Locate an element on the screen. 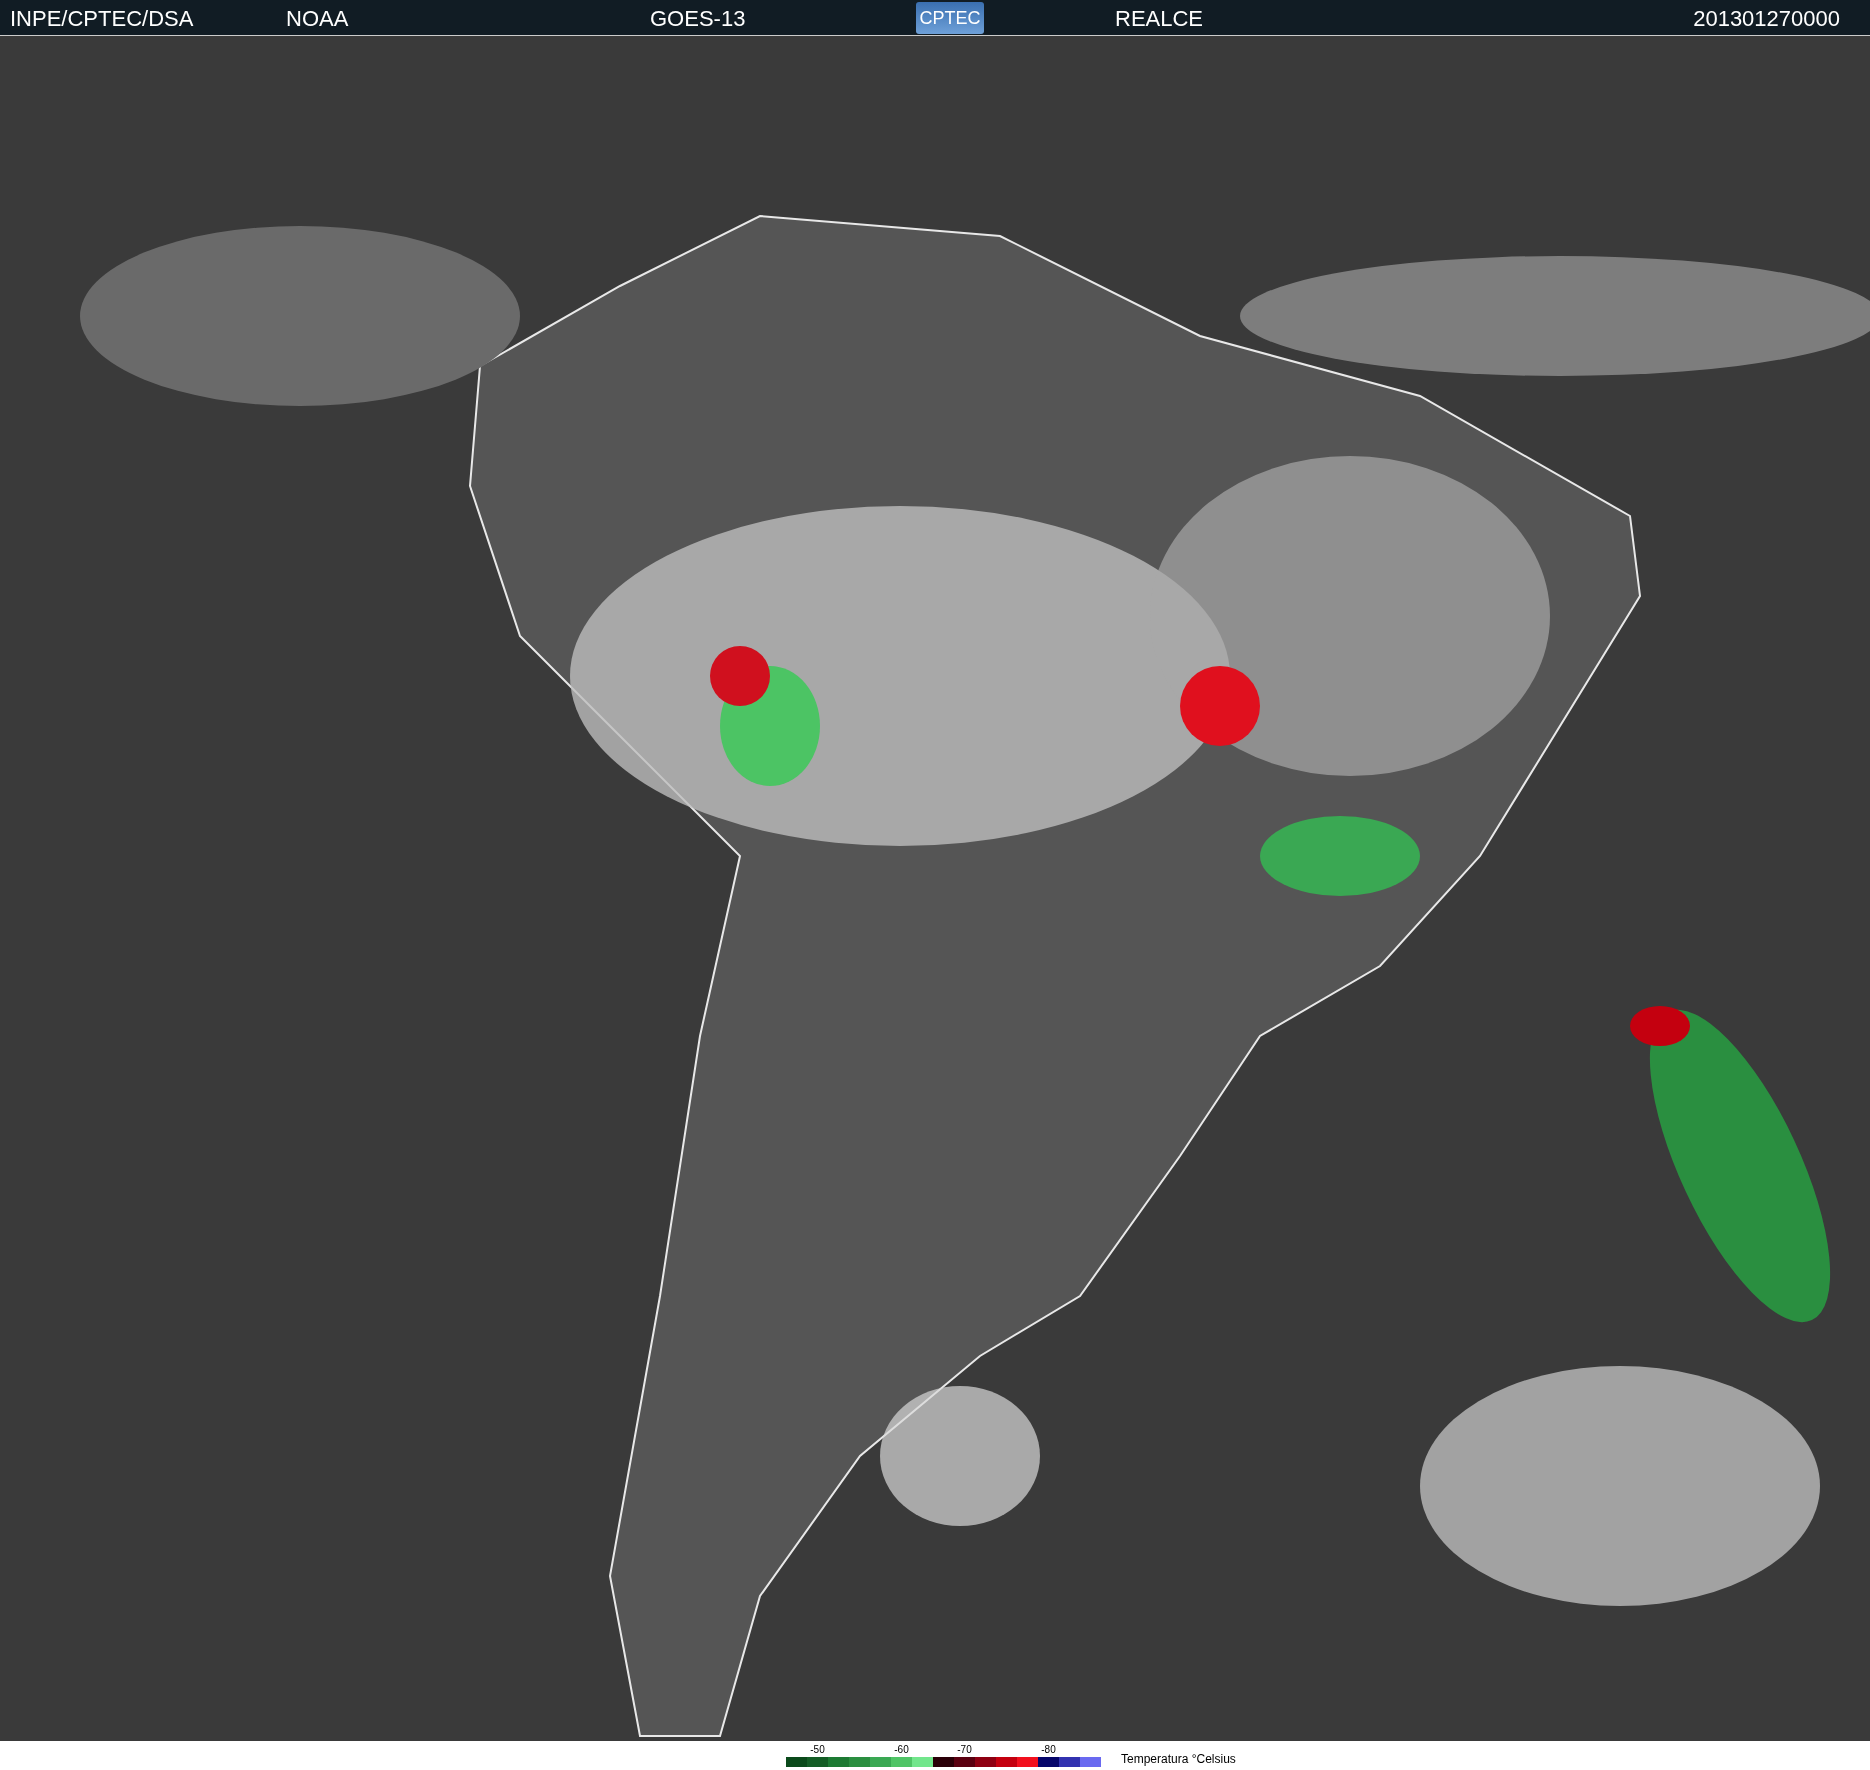 Image resolution: width=1870 pixels, height=1770 pixels. logo-badge: CPTEC is located at coordinates (950, 18).